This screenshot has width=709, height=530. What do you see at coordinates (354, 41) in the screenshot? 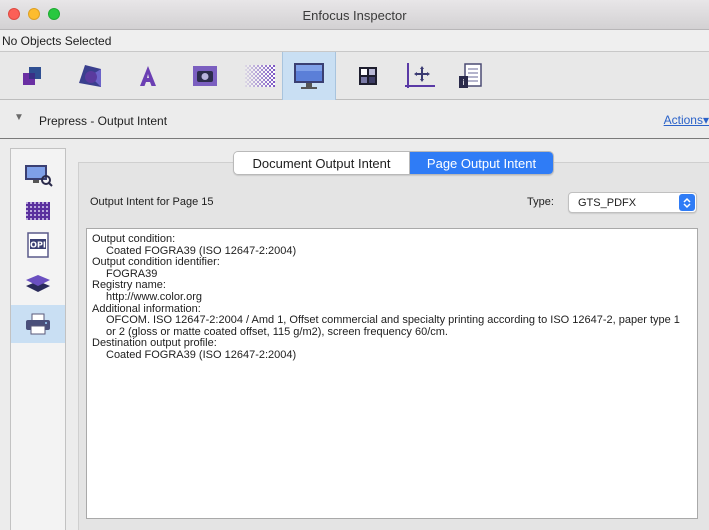
I see `selection-status: No Objects Selected` at bounding box center [354, 41].